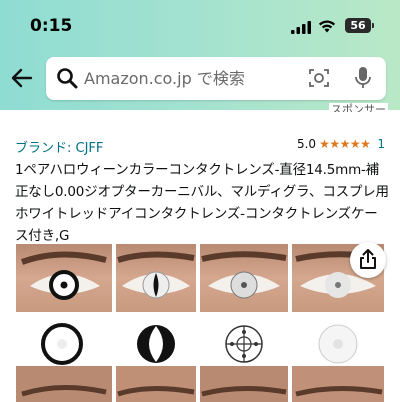 This screenshot has width=400, height=402. What do you see at coordinates (62, 344) in the screenshot?
I see `black-ring-lens-icon` at bounding box center [62, 344].